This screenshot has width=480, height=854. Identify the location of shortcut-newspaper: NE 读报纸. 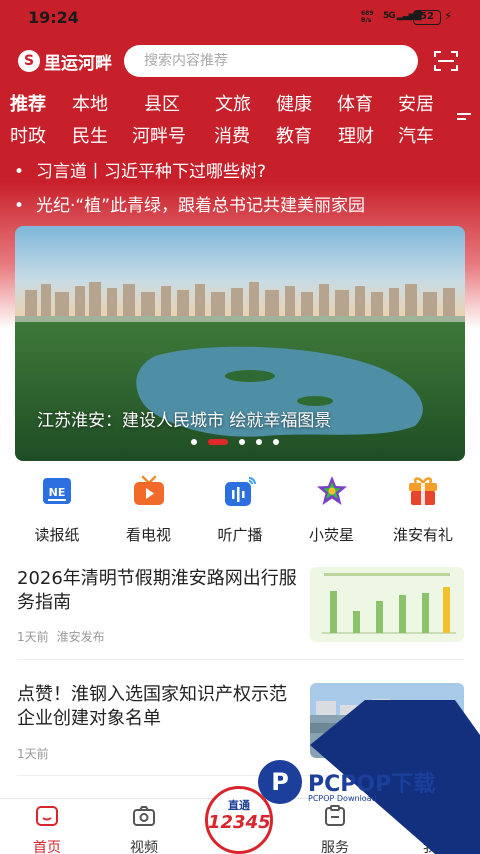
(57, 509).